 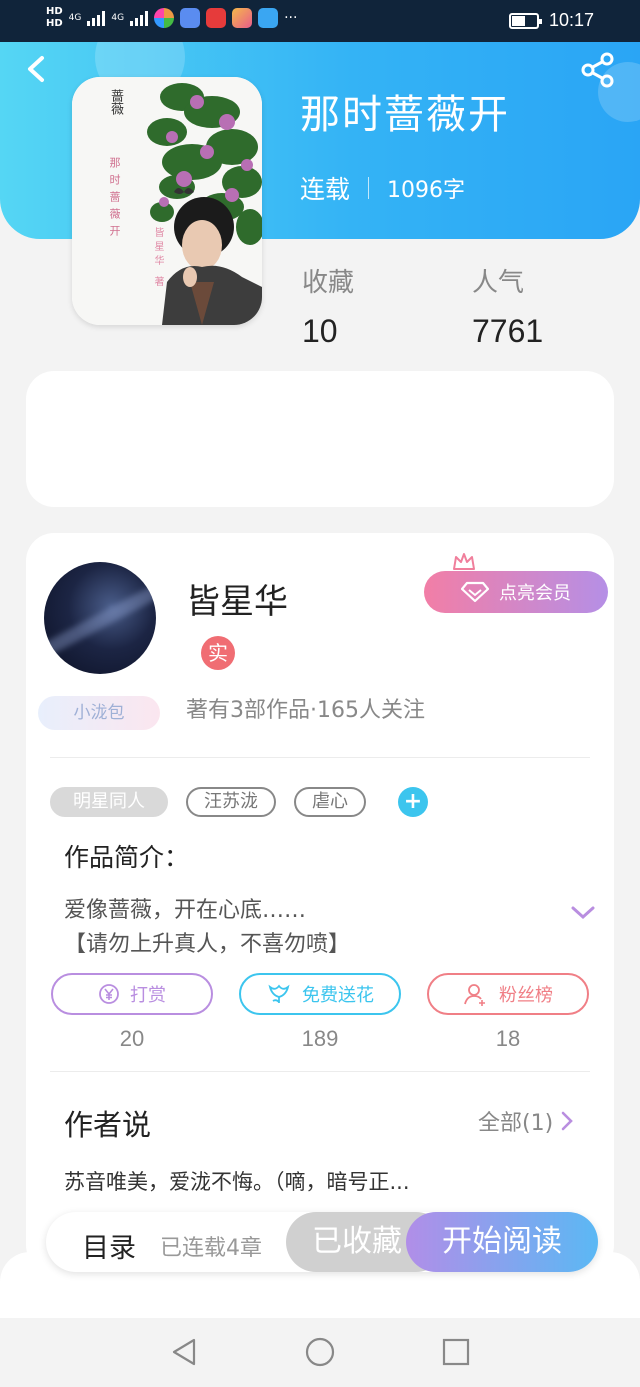 I want to click on flower-icon, so click(x=279, y=993).